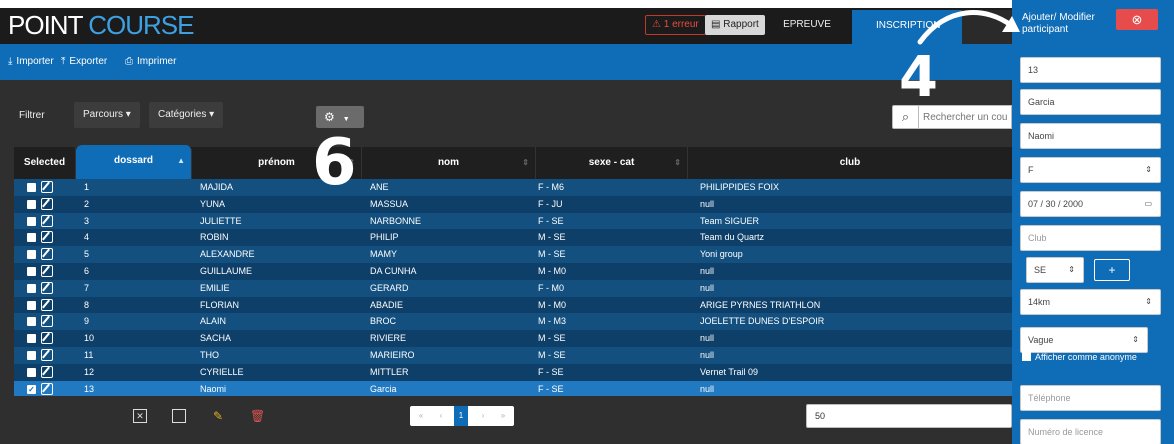 This screenshot has height=444, width=1174. What do you see at coordinates (909, 416) in the screenshot?
I see `per-page-select: 50` at bounding box center [909, 416].